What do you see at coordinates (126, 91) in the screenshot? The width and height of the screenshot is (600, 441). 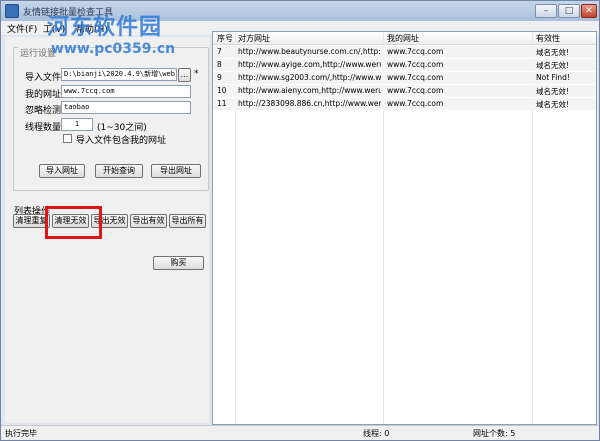 I see `my-url-field: www.7ccq.com` at bounding box center [126, 91].